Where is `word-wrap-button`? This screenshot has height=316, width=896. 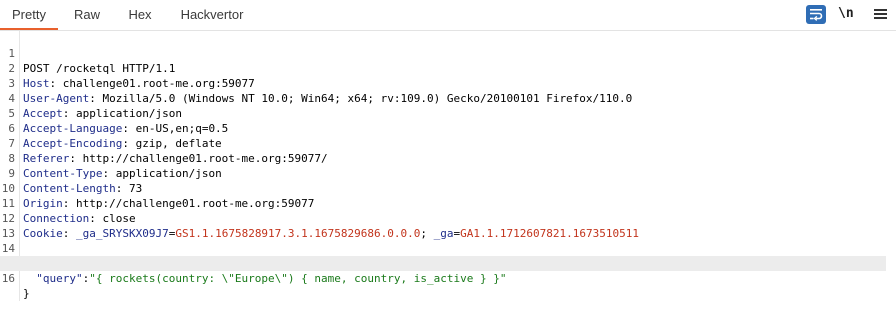
word-wrap-button is located at coordinates (816, 14).